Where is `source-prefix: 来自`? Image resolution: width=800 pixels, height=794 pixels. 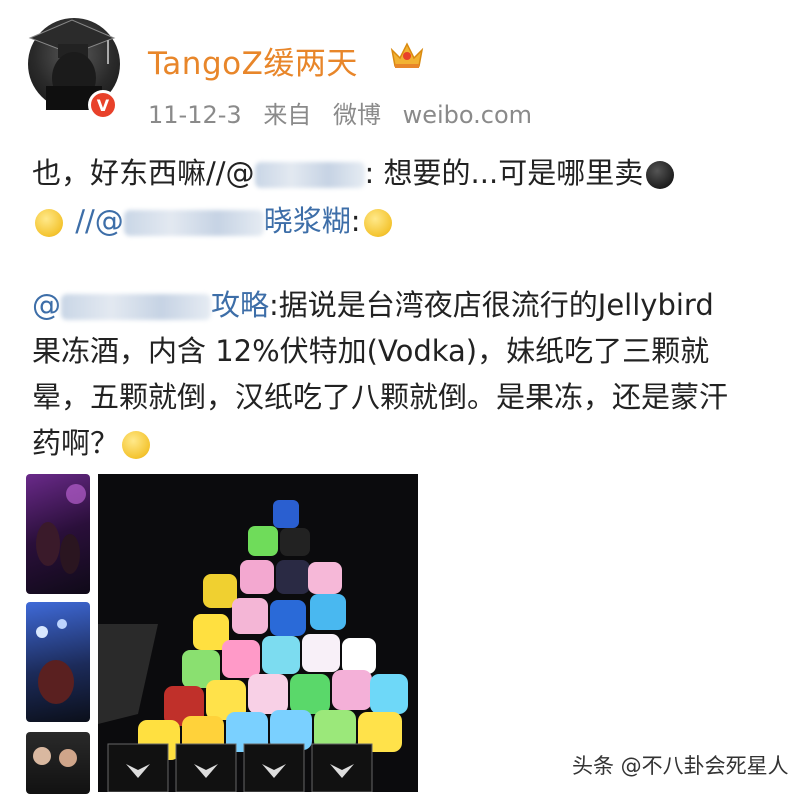 source-prefix: 来自 is located at coordinates (287, 115).